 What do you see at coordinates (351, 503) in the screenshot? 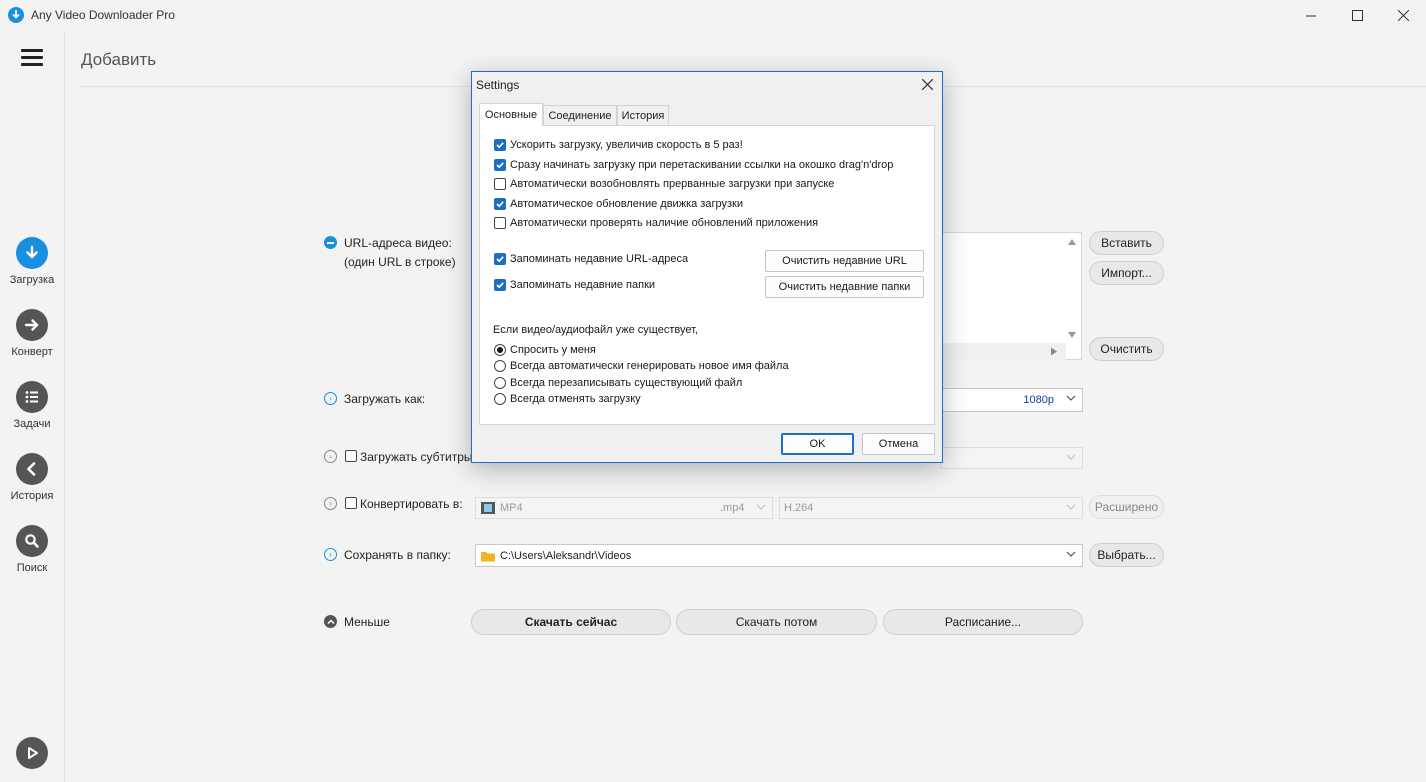
I see `convert-checkbox` at bounding box center [351, 503].